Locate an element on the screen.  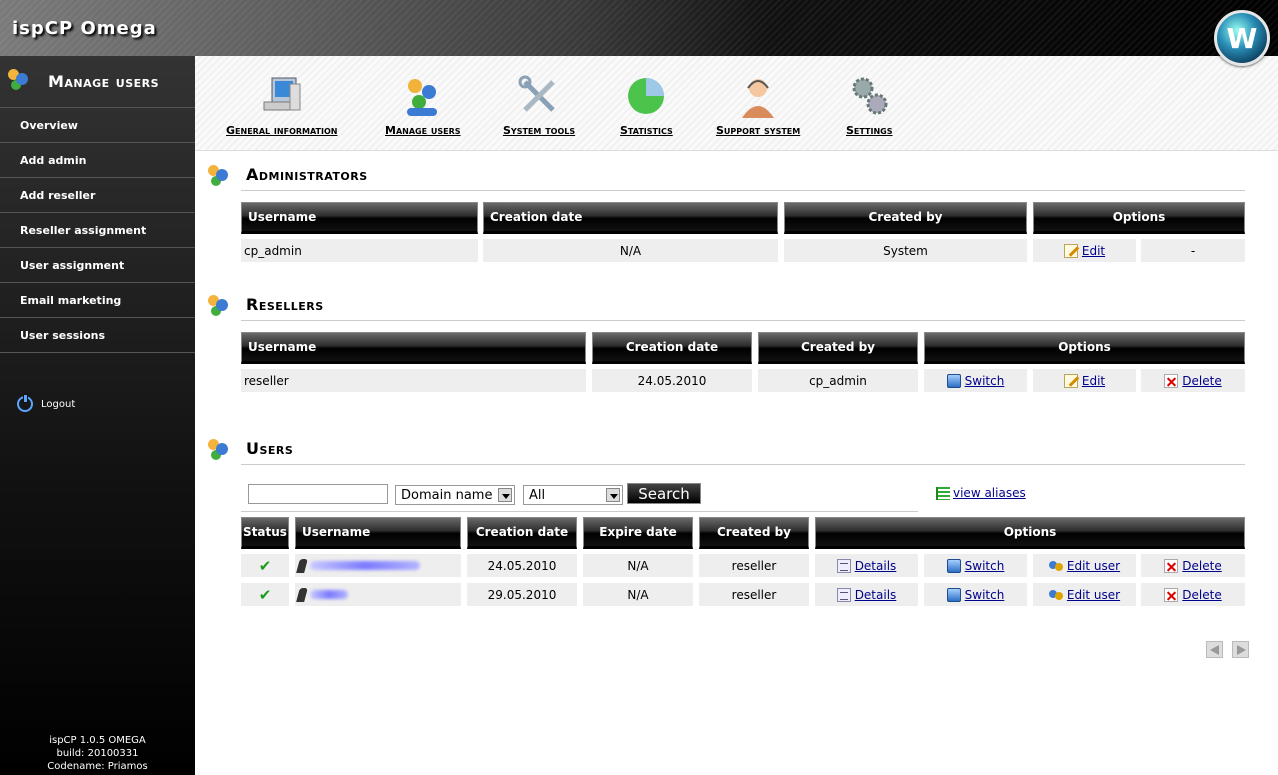
admin-edit-cell: Edit is located at coordinates (1084, 250).